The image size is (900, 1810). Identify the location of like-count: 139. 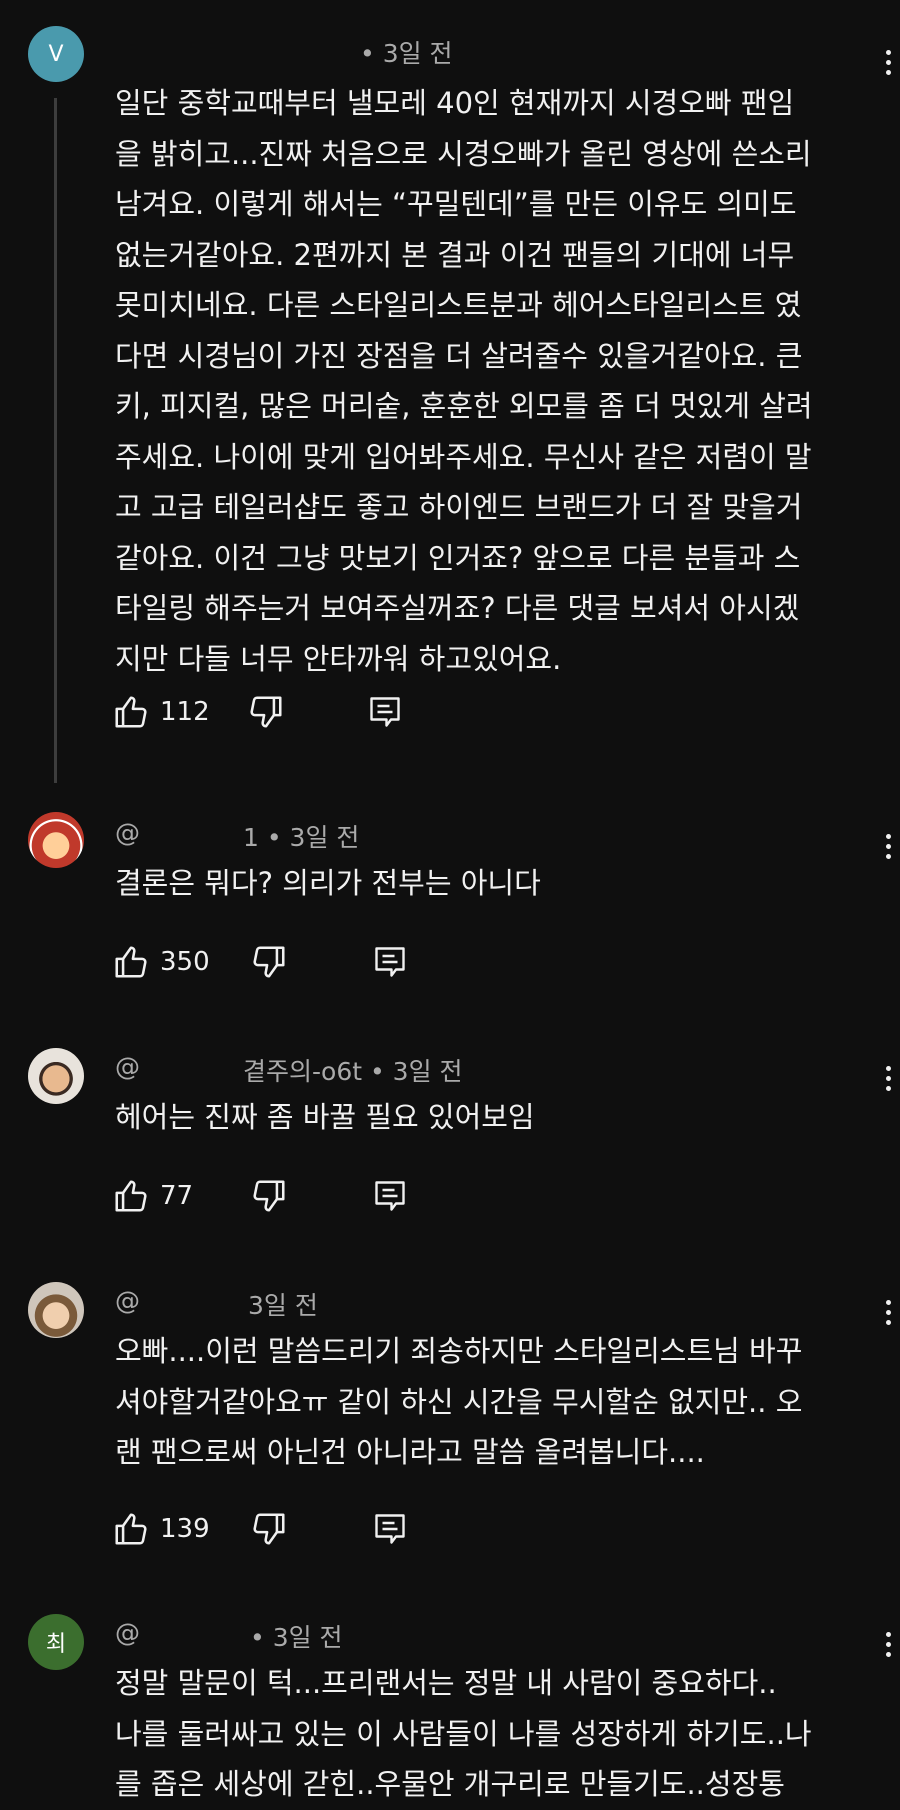
(185, 1529).